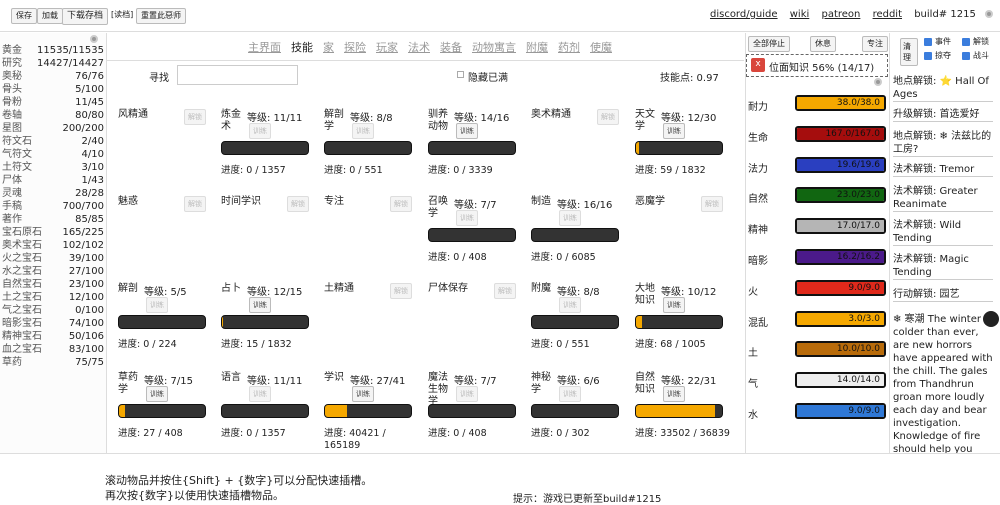 The height and width of the screenshot is (505, 1000). I want to click on filter-loot: 掠夺, so click(937, 55).